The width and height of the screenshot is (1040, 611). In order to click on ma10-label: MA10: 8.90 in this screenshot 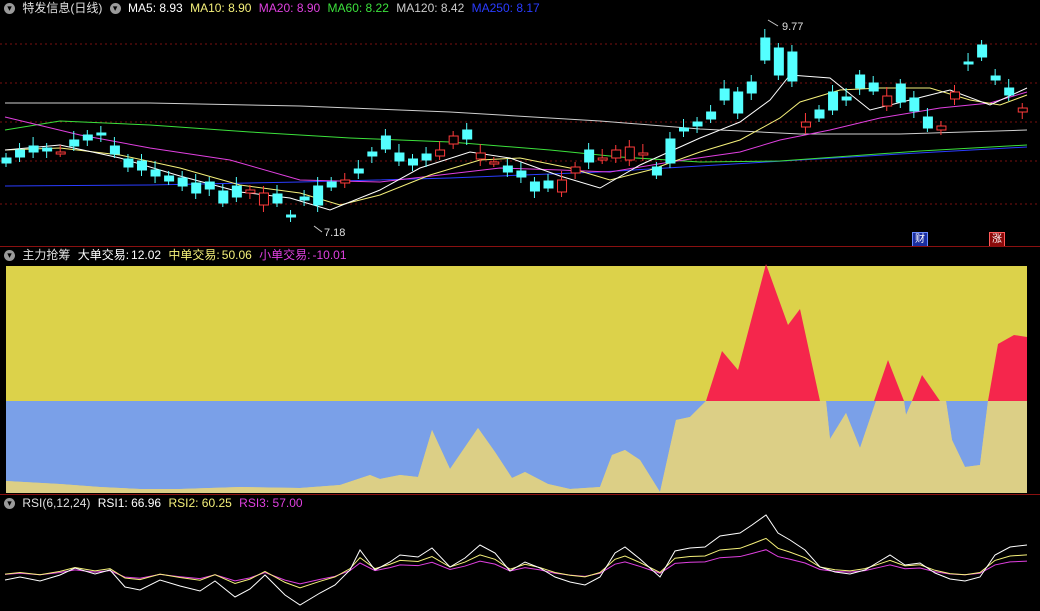, I will do `click(221, 8)`.